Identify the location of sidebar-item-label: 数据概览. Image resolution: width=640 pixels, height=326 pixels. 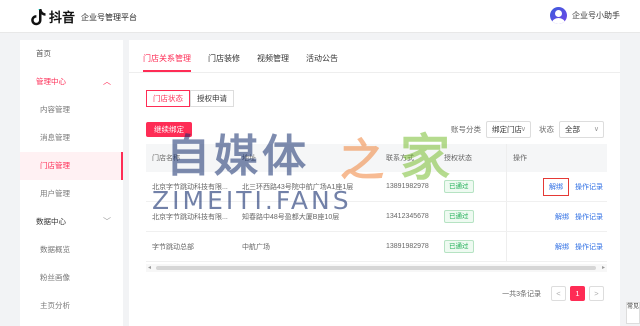
(55, 249).